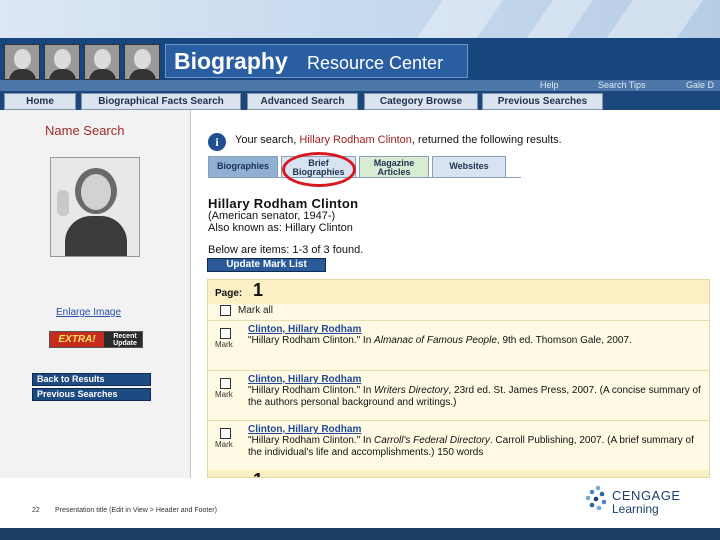  What do you see at coordinates (266, 265) in the screenshot?
I see `update-mark-list-button: Update Mark List` at bounding box center [266, 265].